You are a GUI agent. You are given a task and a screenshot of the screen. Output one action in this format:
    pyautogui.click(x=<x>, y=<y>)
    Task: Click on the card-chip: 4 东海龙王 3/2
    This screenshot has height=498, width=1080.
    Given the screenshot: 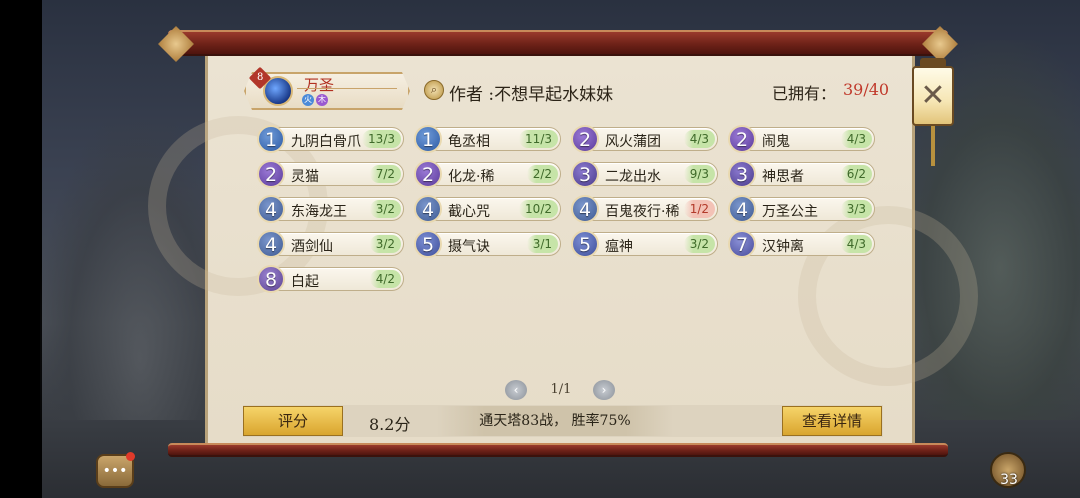 What is the action you would take?
    pyautogui.click(x=330, y=209)
    